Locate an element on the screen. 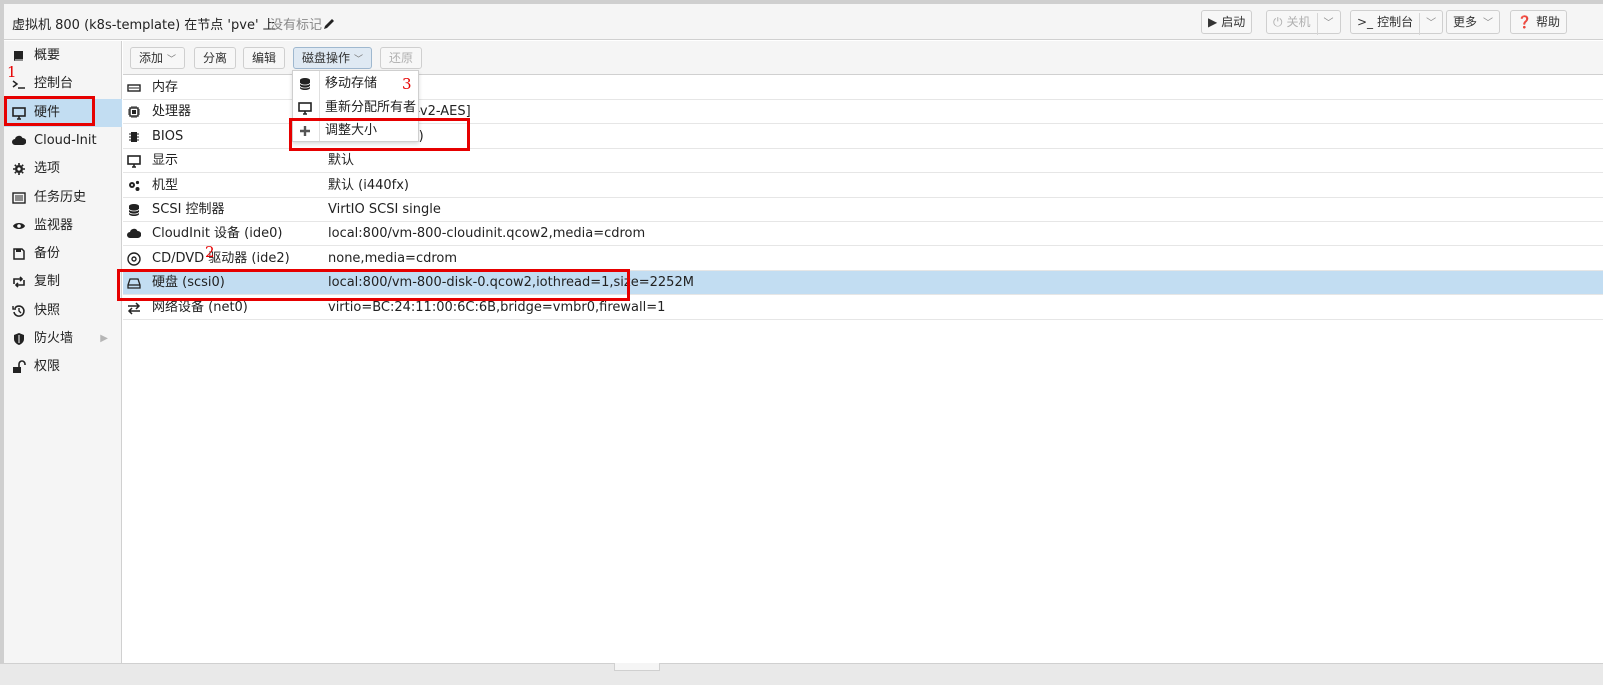 The width and height of the screenshot is (1603, 685). sidebar-item-label: 概要 is located at coordinates (47, 55).